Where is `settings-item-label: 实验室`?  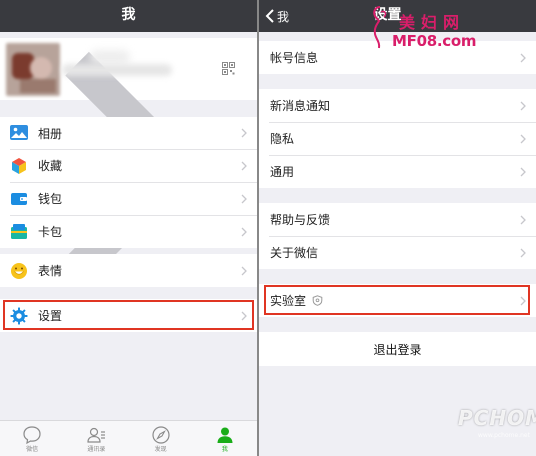
settings-item-label: 实验室 is located at coordinates (288, 301).